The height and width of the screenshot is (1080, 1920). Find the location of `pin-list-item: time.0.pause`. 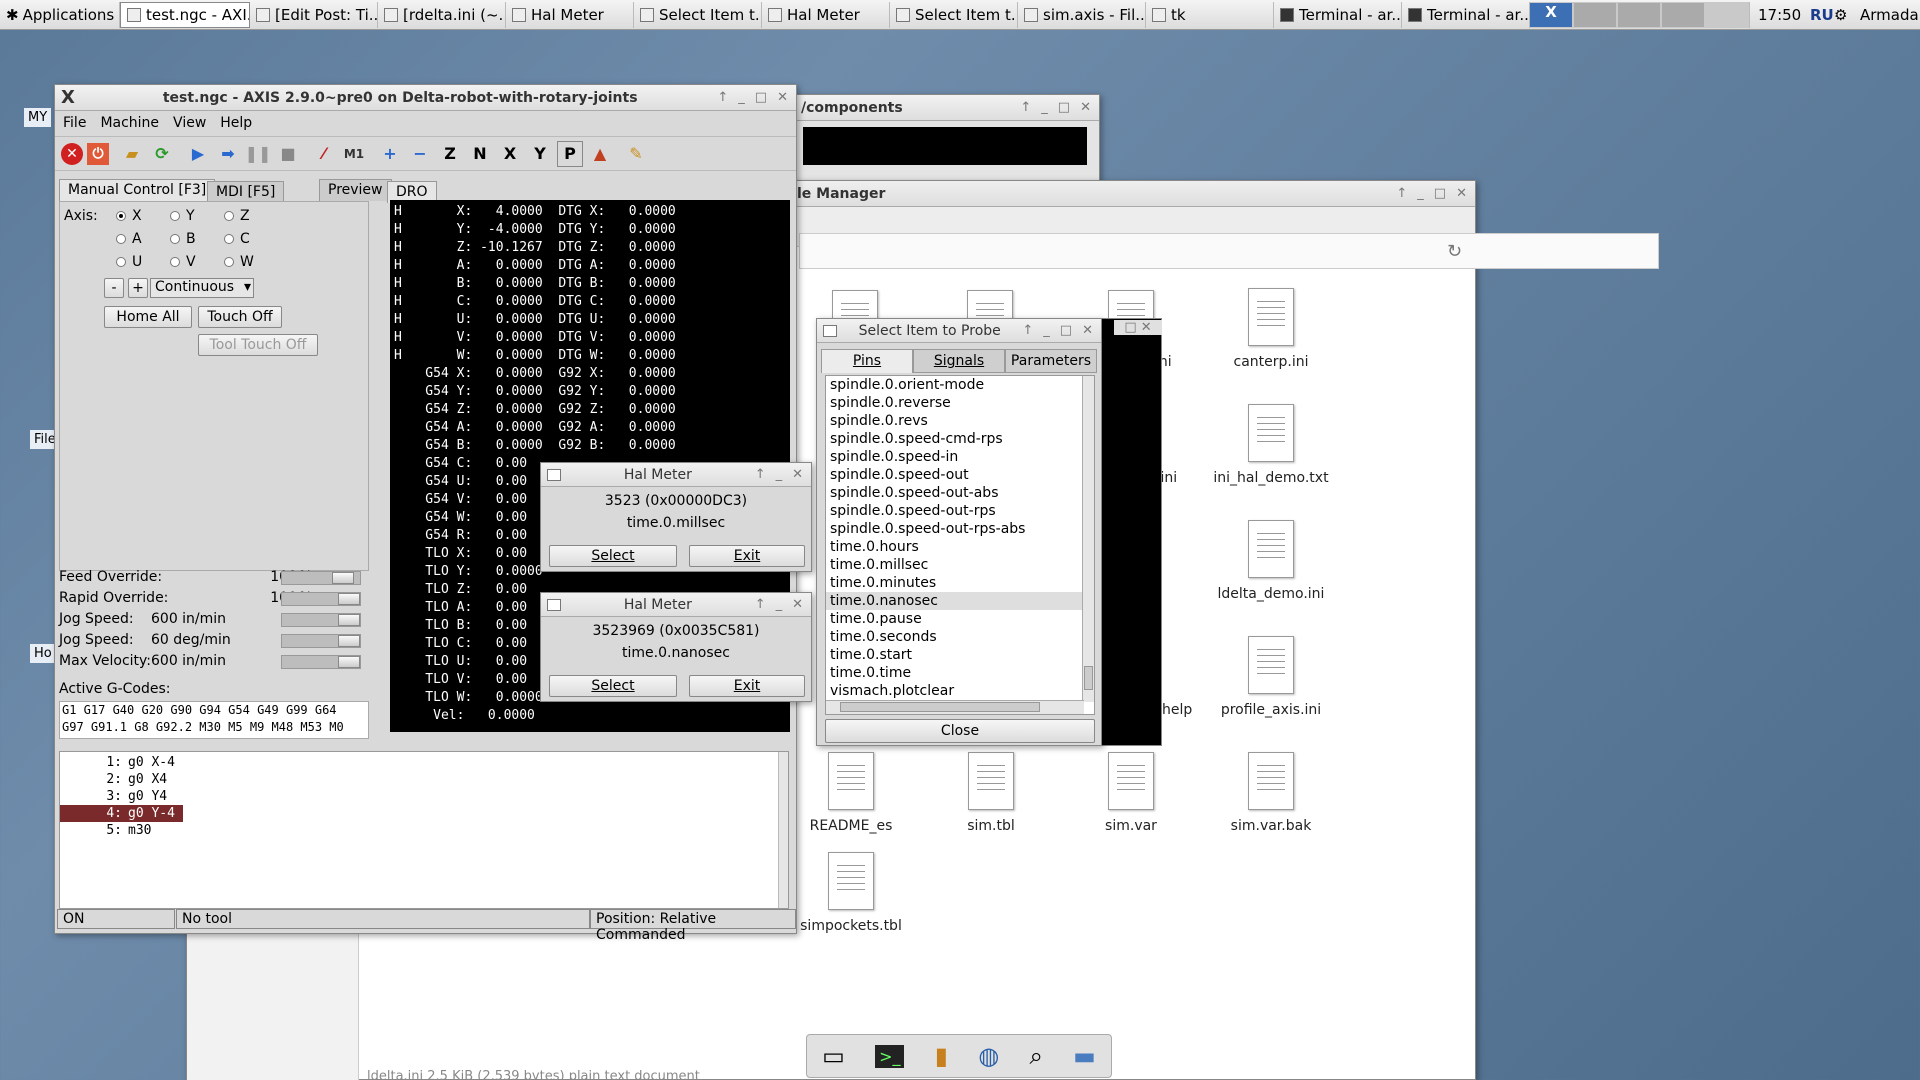

pin-list-item: time.0.pause is located at coordinates (960, 619).